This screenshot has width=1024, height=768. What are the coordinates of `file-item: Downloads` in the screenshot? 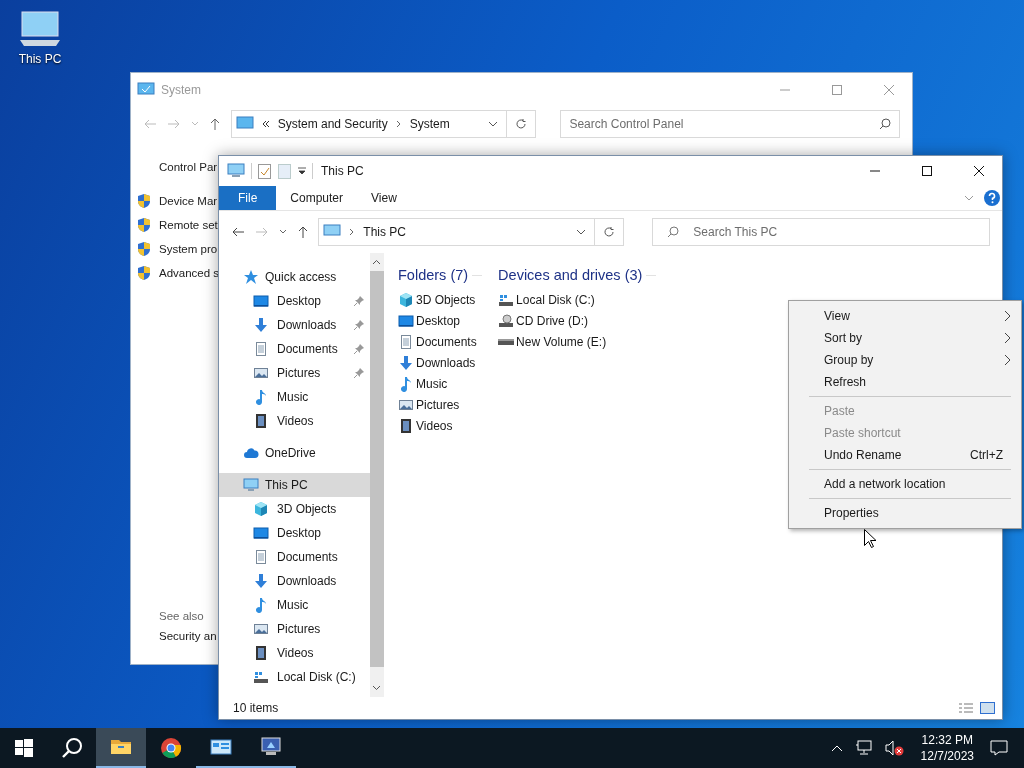 It's located at (446, 362).